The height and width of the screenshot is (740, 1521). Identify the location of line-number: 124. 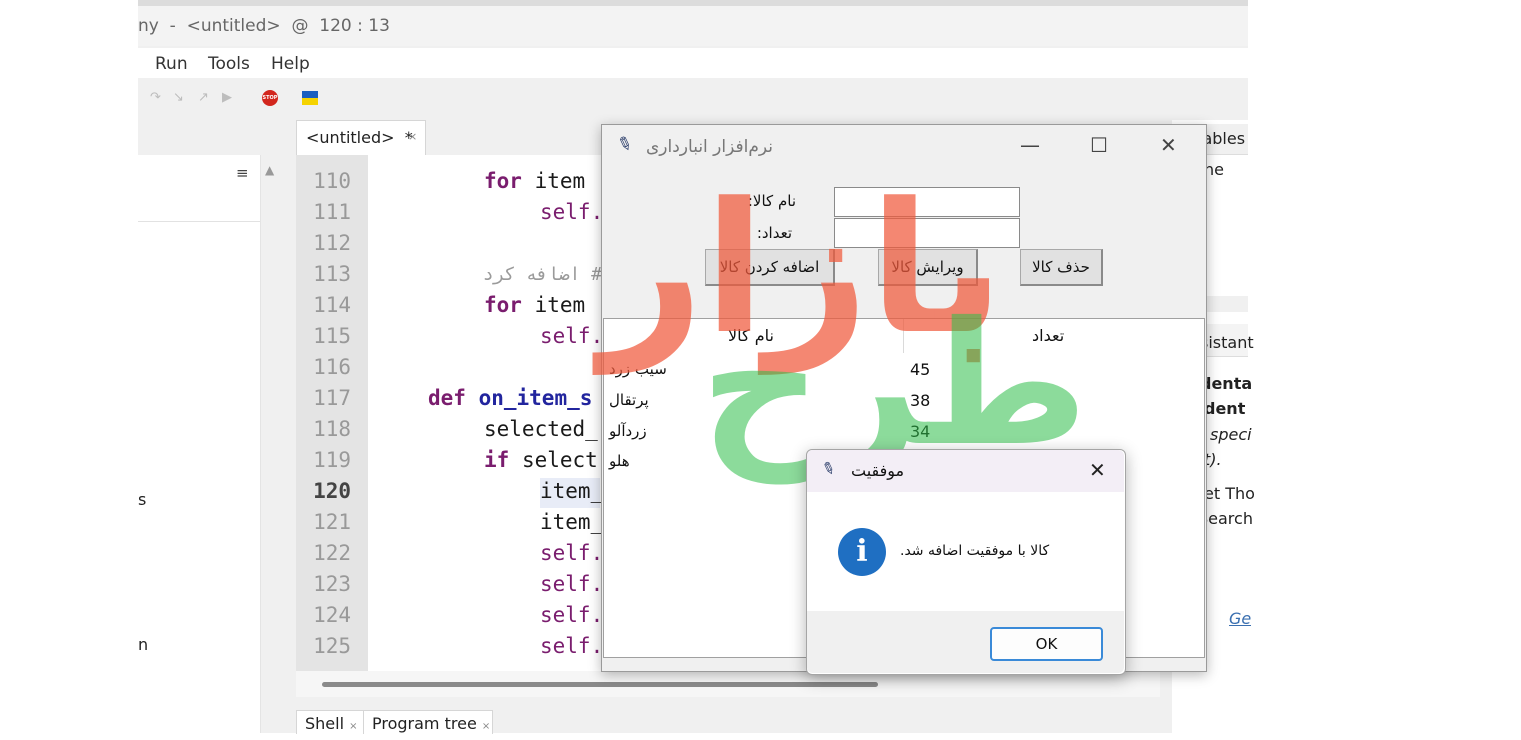
(332, 615).